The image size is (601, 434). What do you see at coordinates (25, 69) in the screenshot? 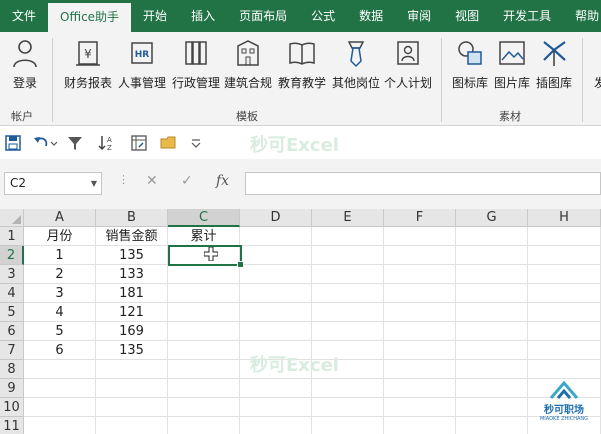
I see `login-button: 登录` at bounding box center [25, 69].